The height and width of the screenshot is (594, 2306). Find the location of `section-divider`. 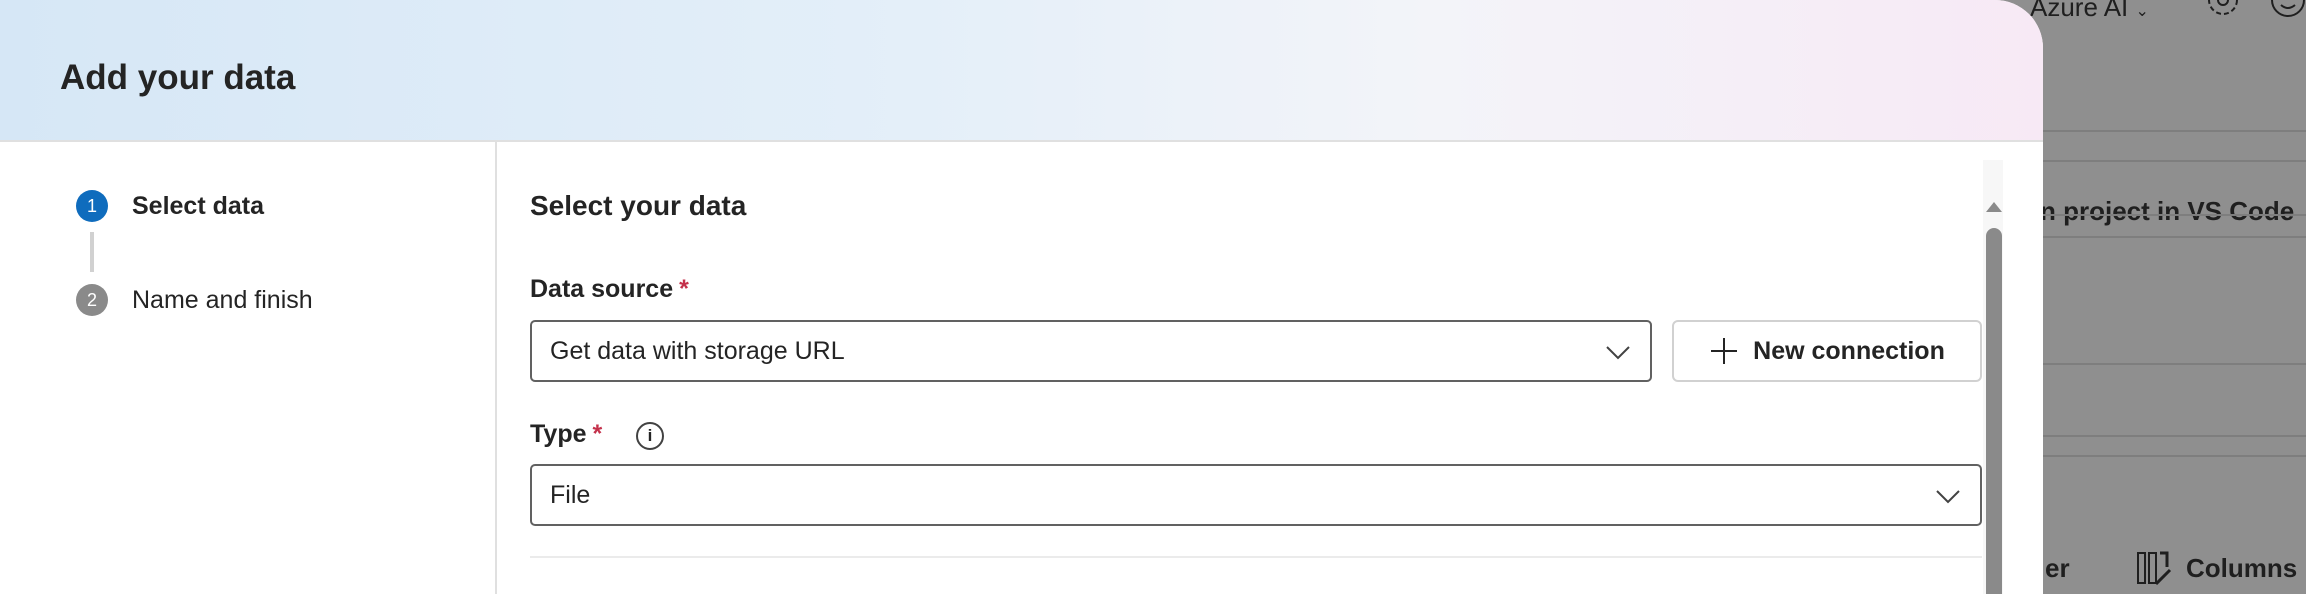

section-divider is located at coordinates (1256, 557).